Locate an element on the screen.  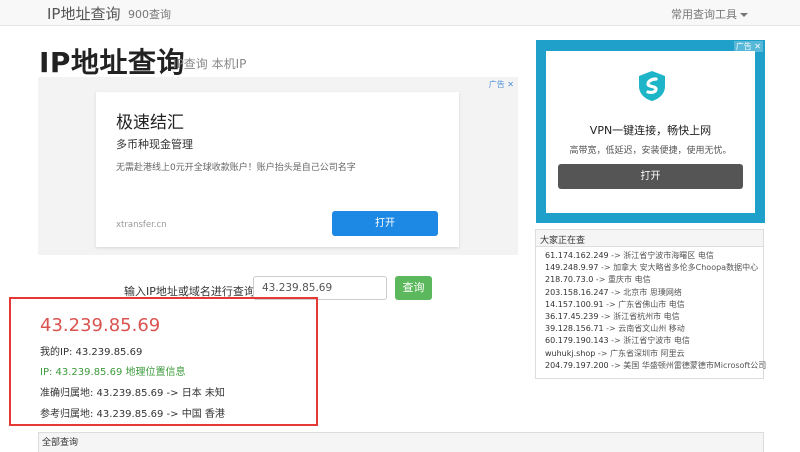
all-queries-panel: 全部查询 is located at coordinates (401, 442).